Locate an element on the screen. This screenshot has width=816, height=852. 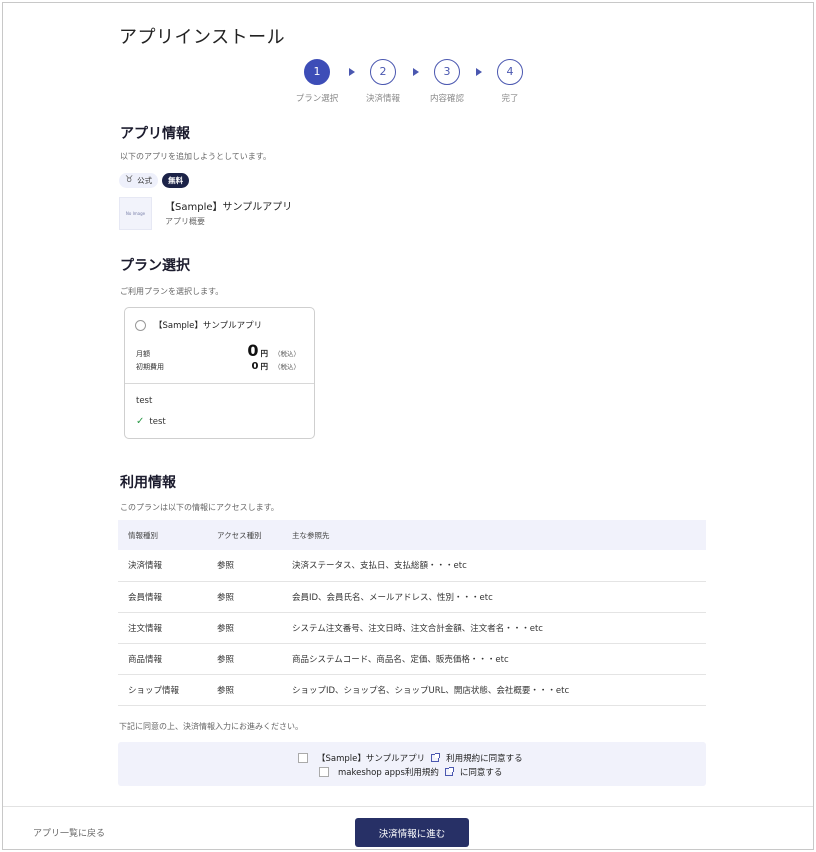
step-number: 2 is located at coordinates (383, 72).